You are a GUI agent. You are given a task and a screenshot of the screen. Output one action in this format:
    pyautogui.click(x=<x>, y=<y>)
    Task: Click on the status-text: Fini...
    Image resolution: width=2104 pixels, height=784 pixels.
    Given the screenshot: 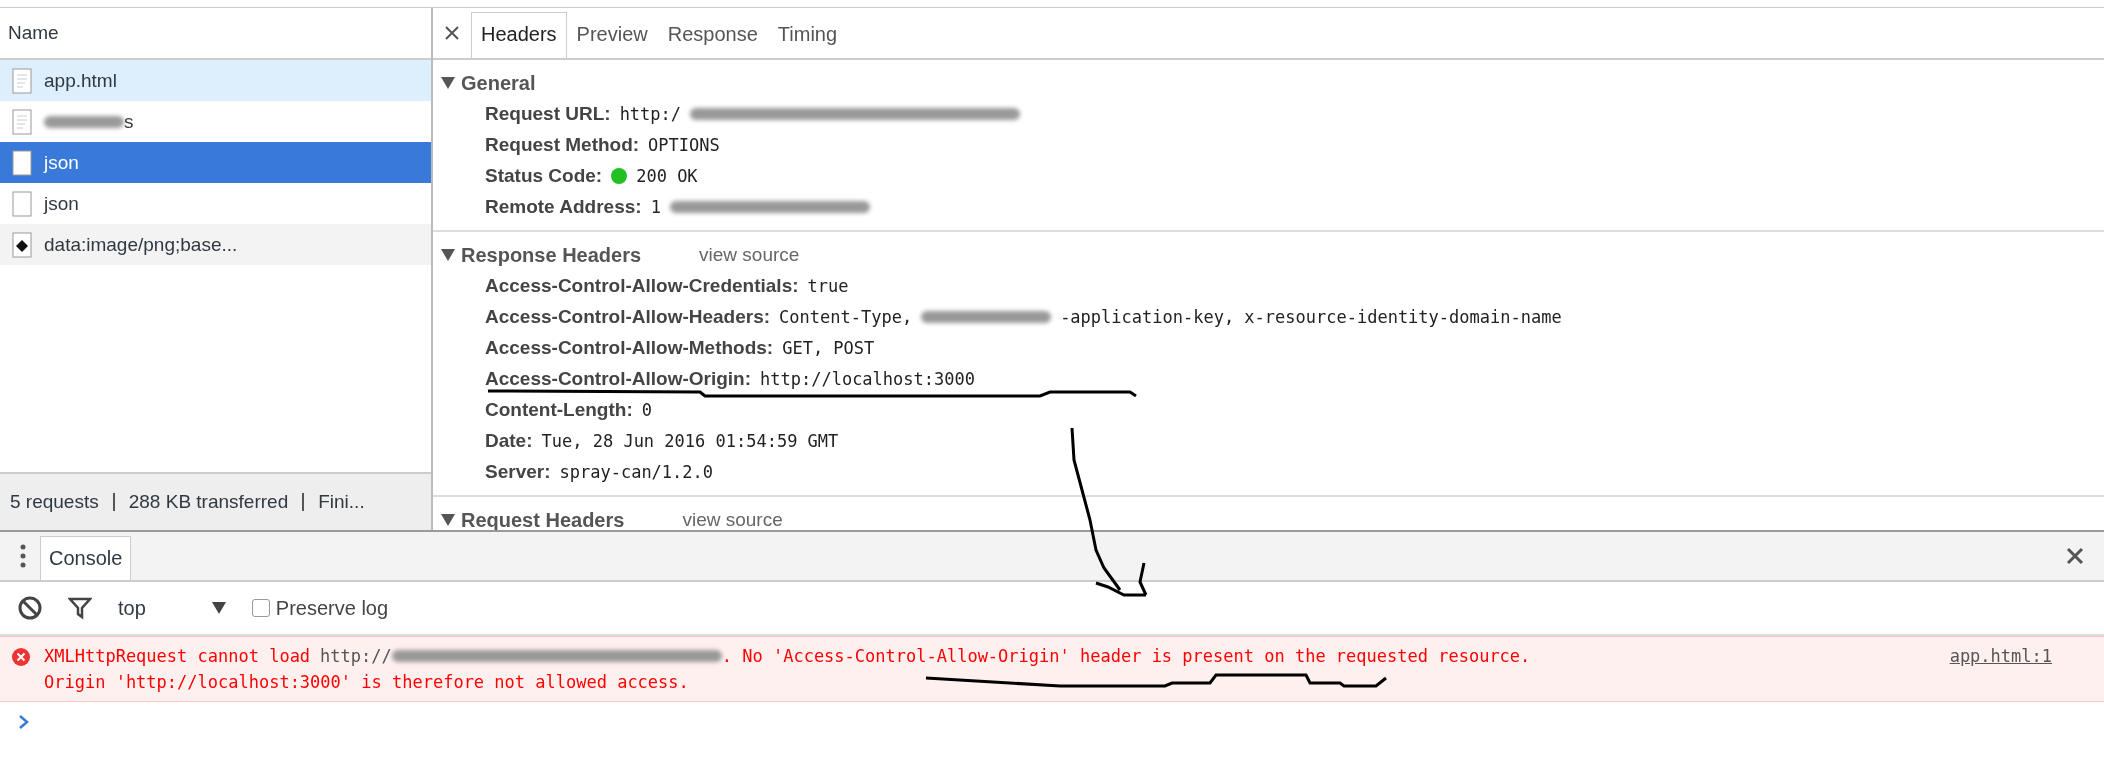 What is the action you would take?
    pyautogui.click(x=341, y=502)
    